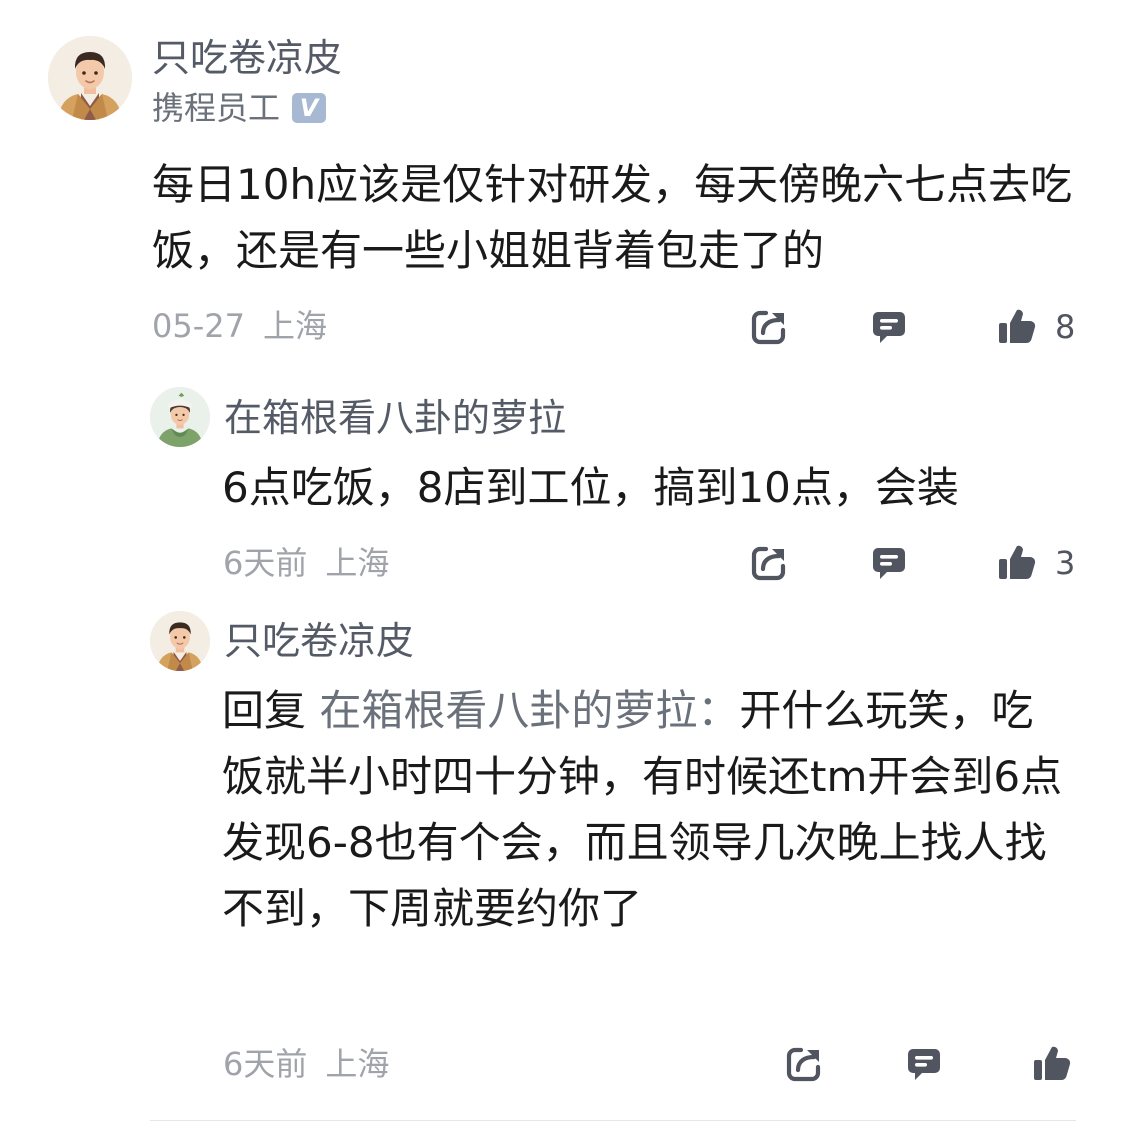 This screenshot has width=1125, height=1130. I want to click on comment-text: 每日10h应该是仅针对研发，每天傍晚六七点去吃饭，还是有一些小姐姐背着包走了的, so click(612, 217).